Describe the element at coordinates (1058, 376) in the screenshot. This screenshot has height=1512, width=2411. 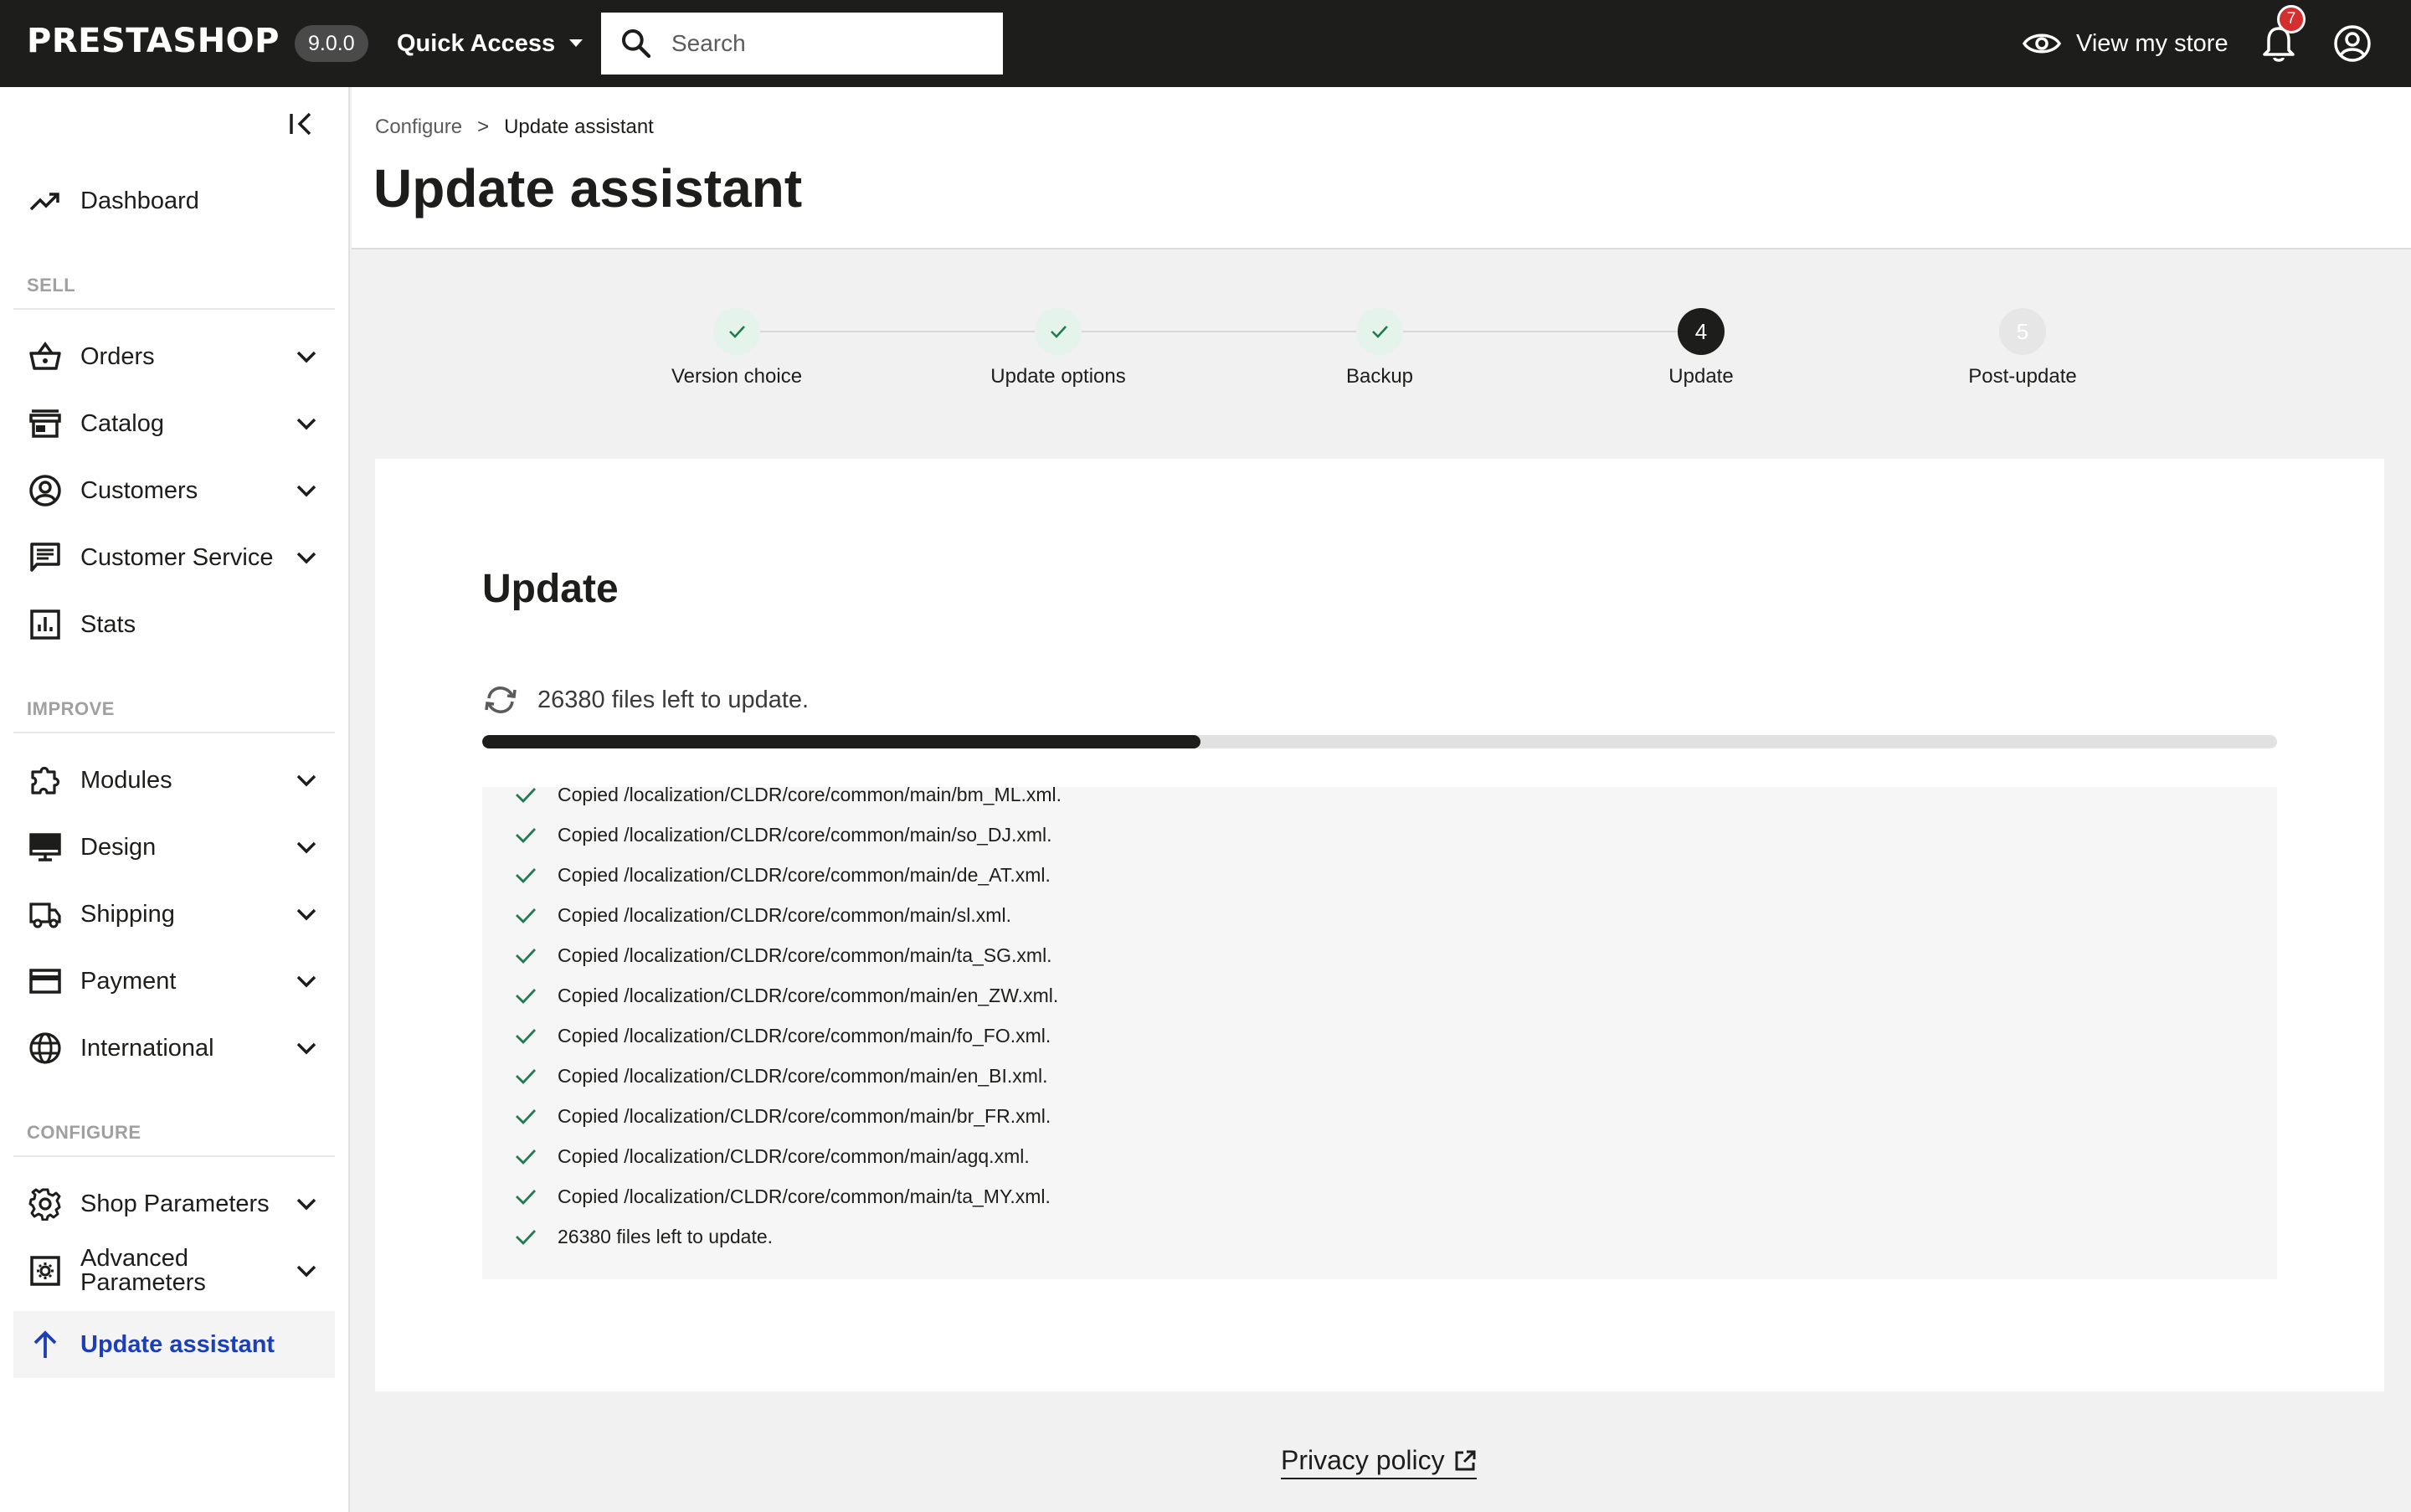
I see `step-label: Update options` at that location.